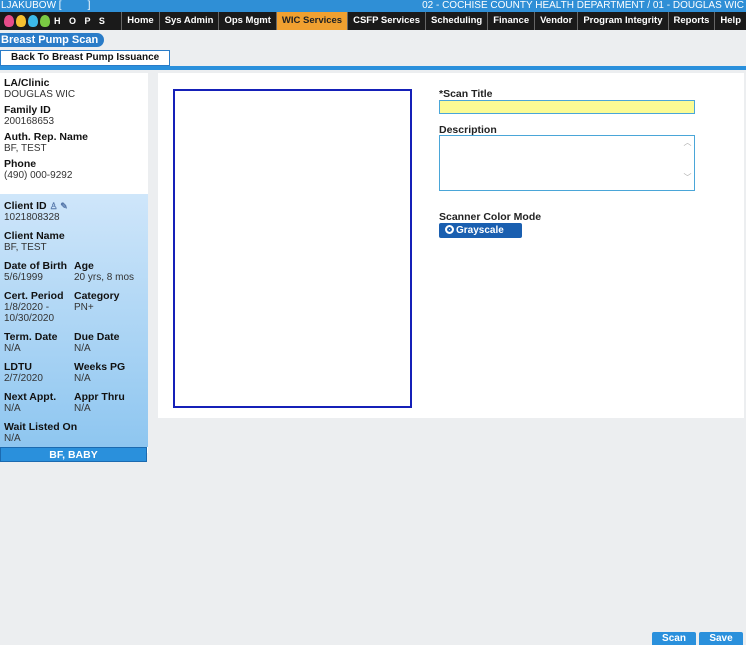 The image size is (746, 645). Describe the element at coordinates (25, 206) in the screenshot. I see `client-id-label: Client ID` at that location.